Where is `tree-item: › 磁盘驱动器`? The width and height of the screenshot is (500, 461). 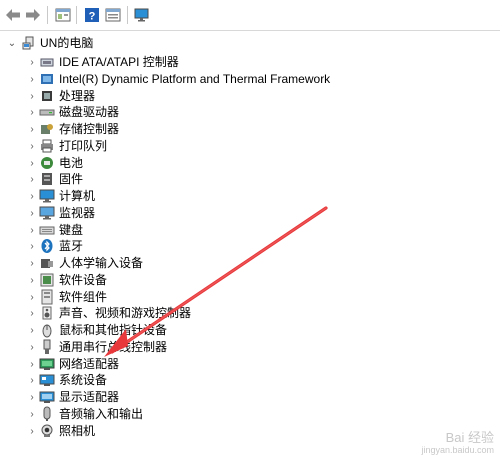 tree-item: › 磁盘驱动器 is located at coordinates (250, 112).